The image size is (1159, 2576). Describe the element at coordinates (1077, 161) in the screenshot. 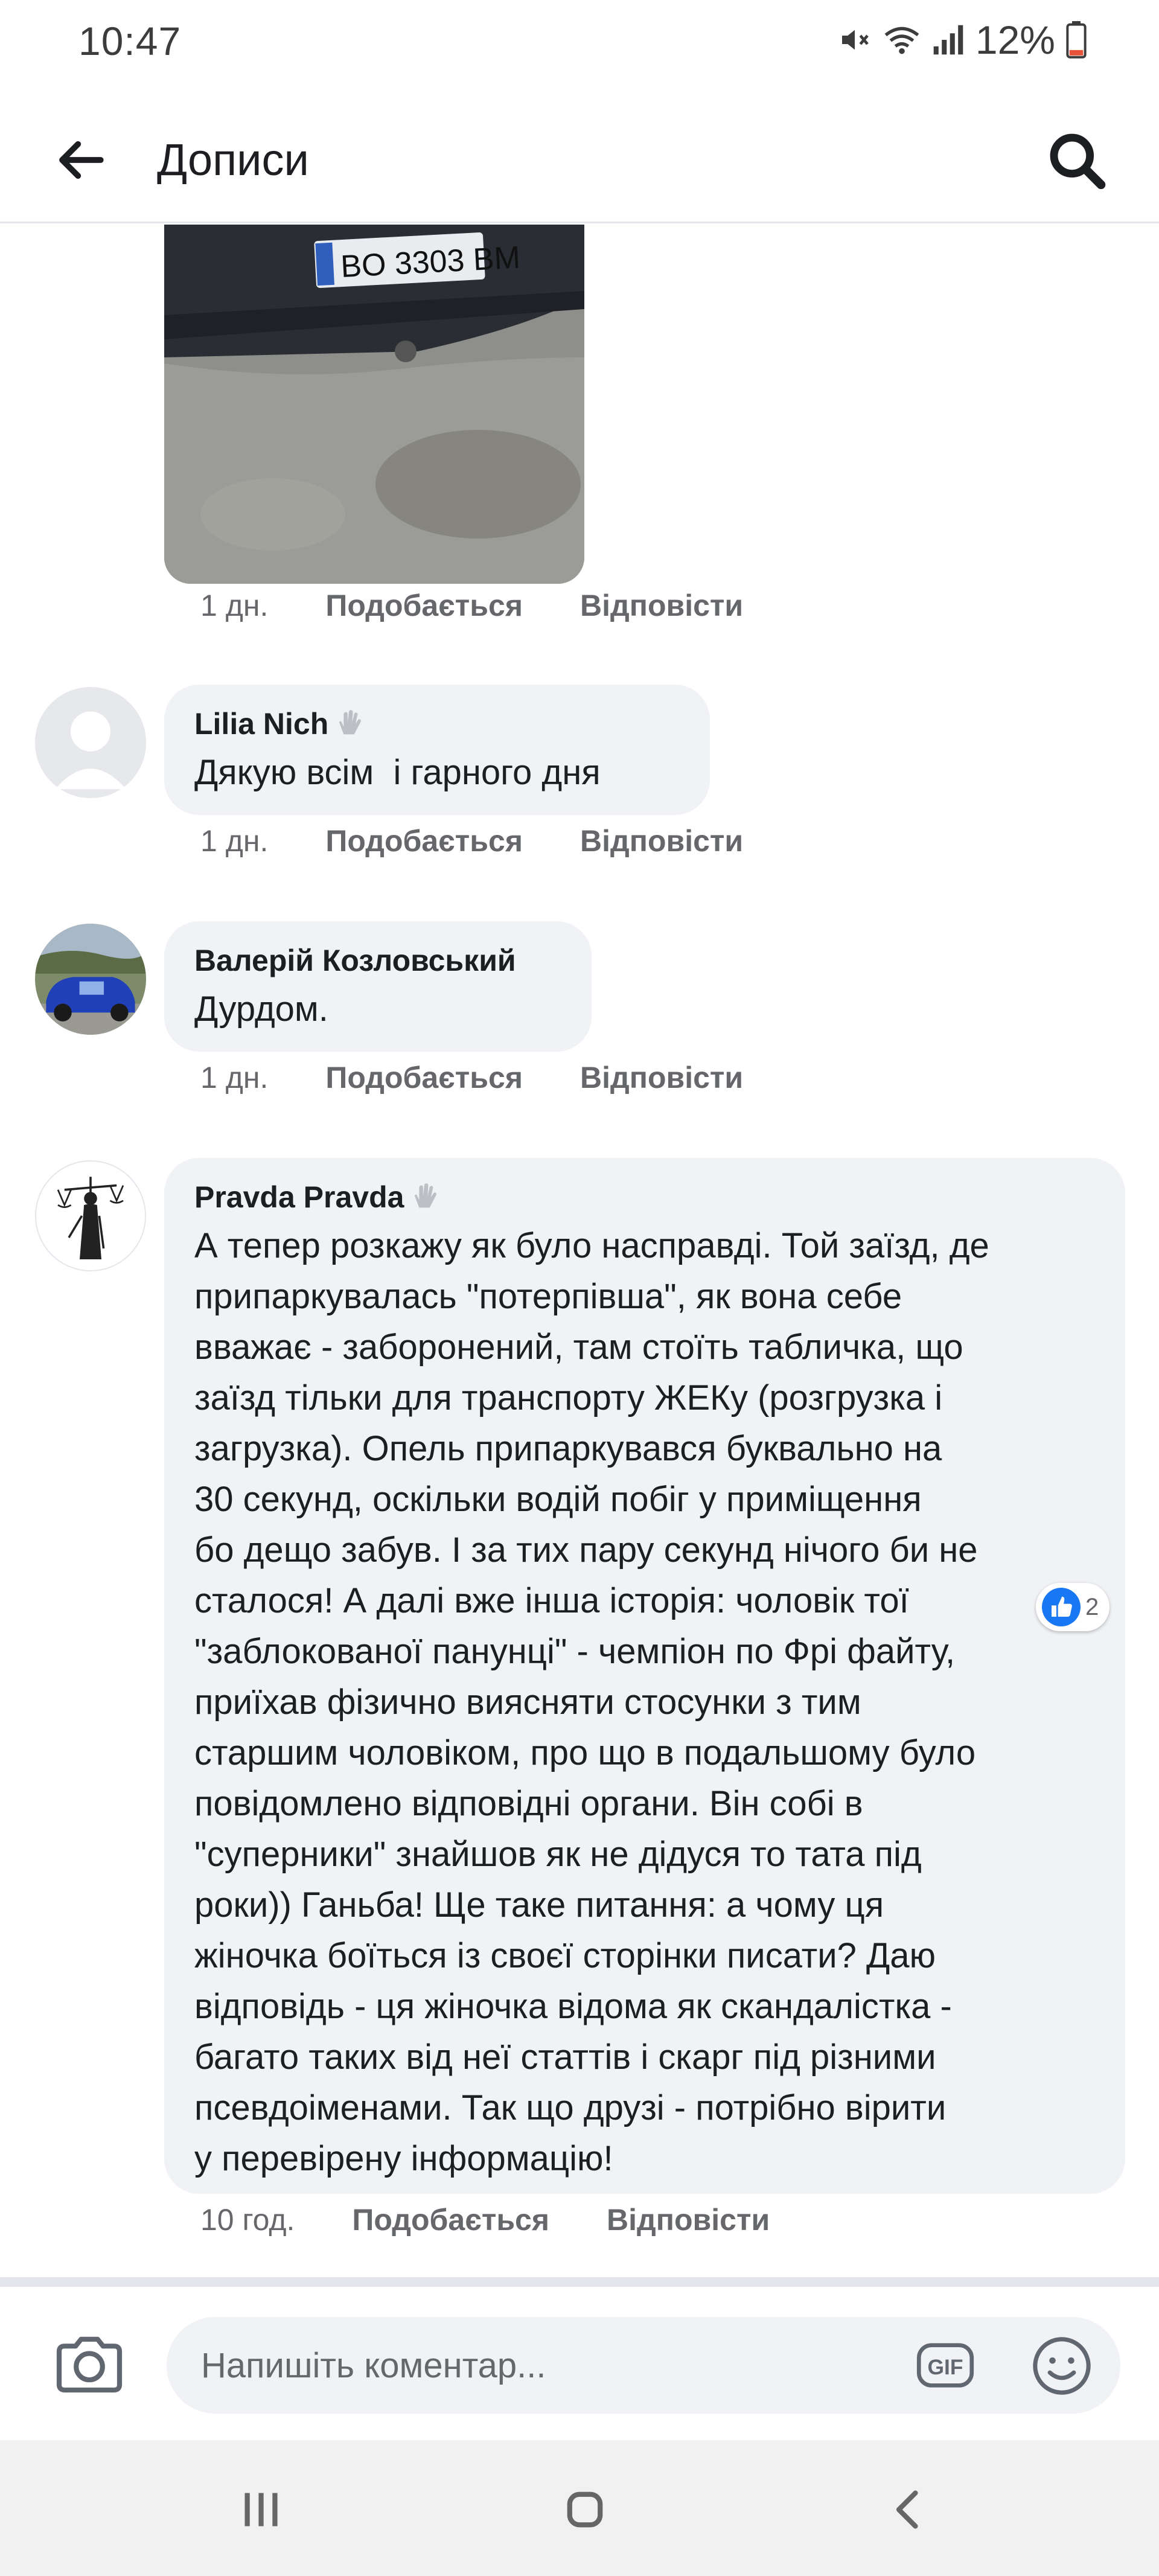

I see `search-icon` at that location.